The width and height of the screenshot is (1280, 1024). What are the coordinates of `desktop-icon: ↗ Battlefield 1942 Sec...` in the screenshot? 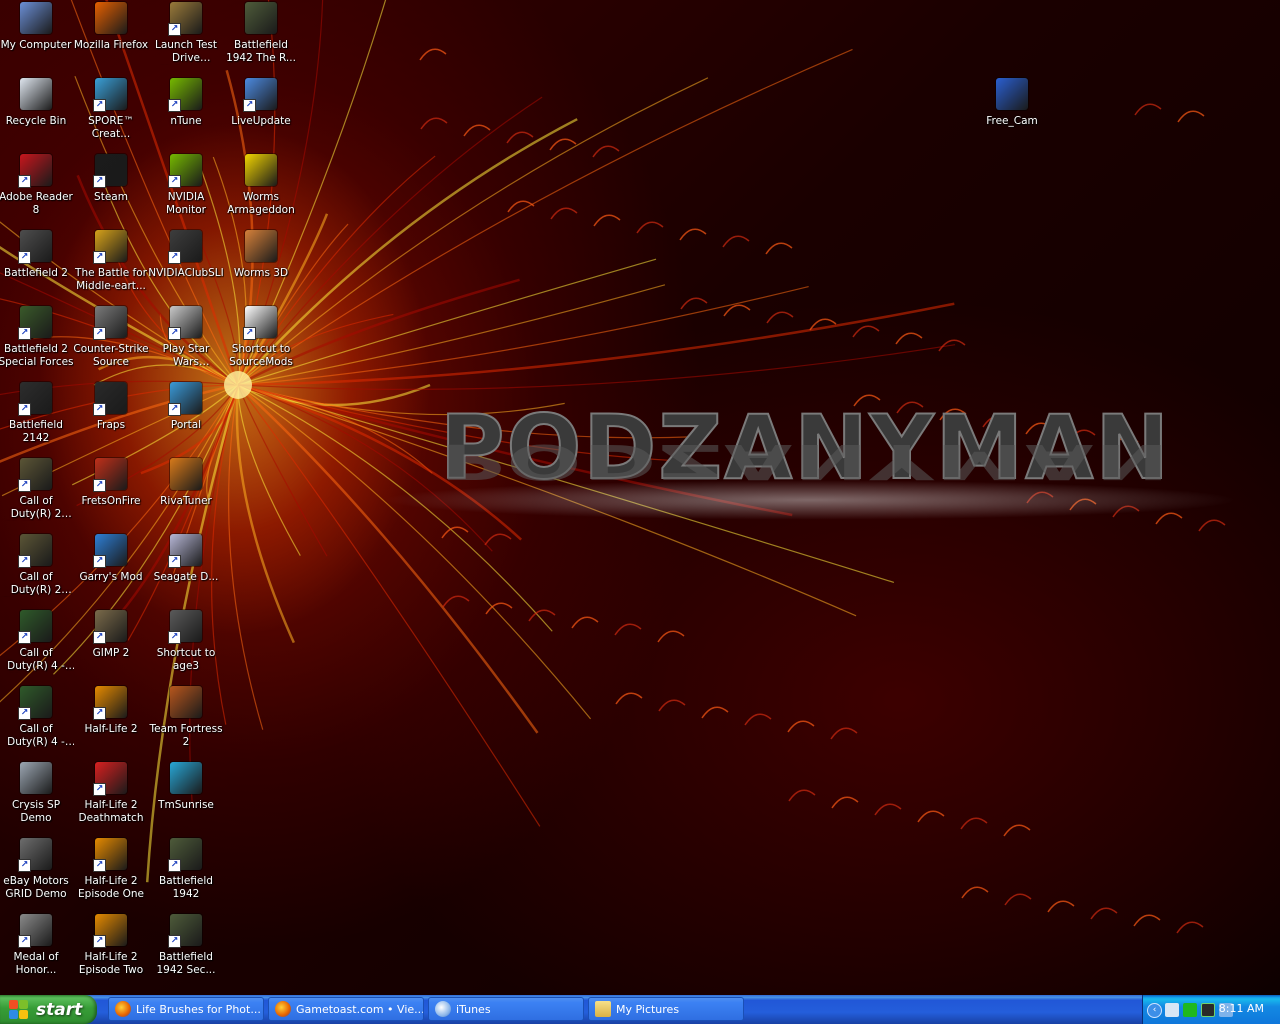 It's located at (186, 949).